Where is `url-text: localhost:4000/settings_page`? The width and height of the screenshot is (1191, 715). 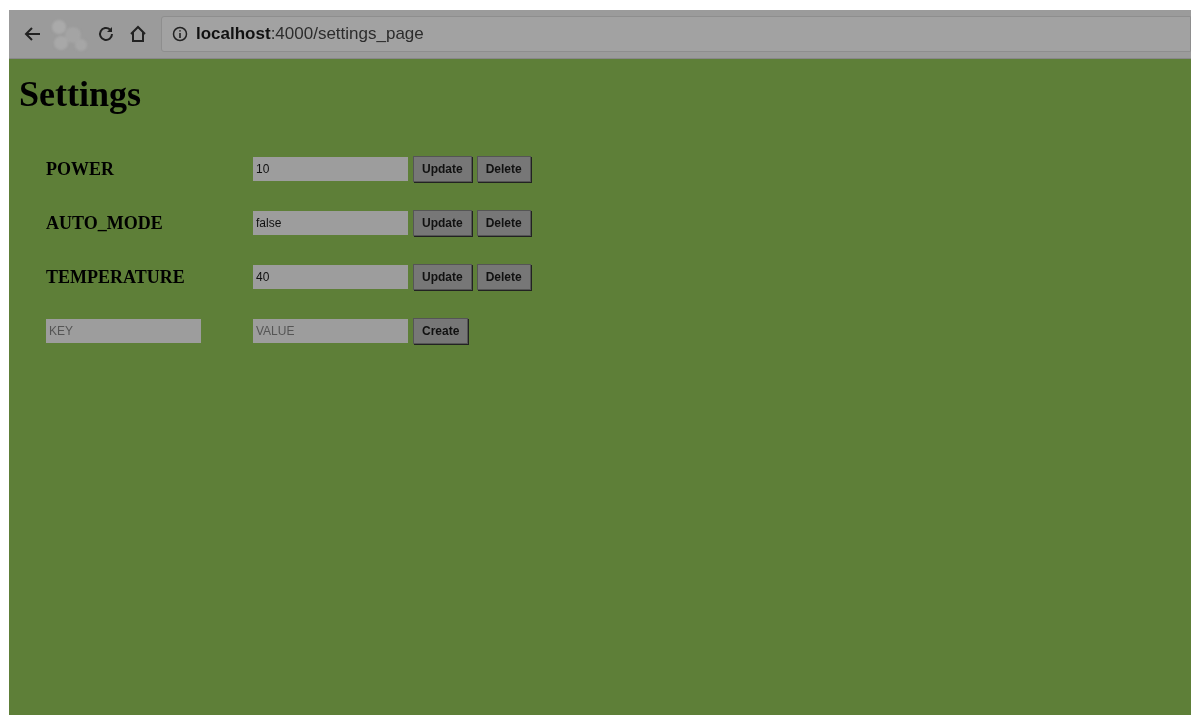
url-text: localhost:4000/settings_page is located at coordinates (310, 34).